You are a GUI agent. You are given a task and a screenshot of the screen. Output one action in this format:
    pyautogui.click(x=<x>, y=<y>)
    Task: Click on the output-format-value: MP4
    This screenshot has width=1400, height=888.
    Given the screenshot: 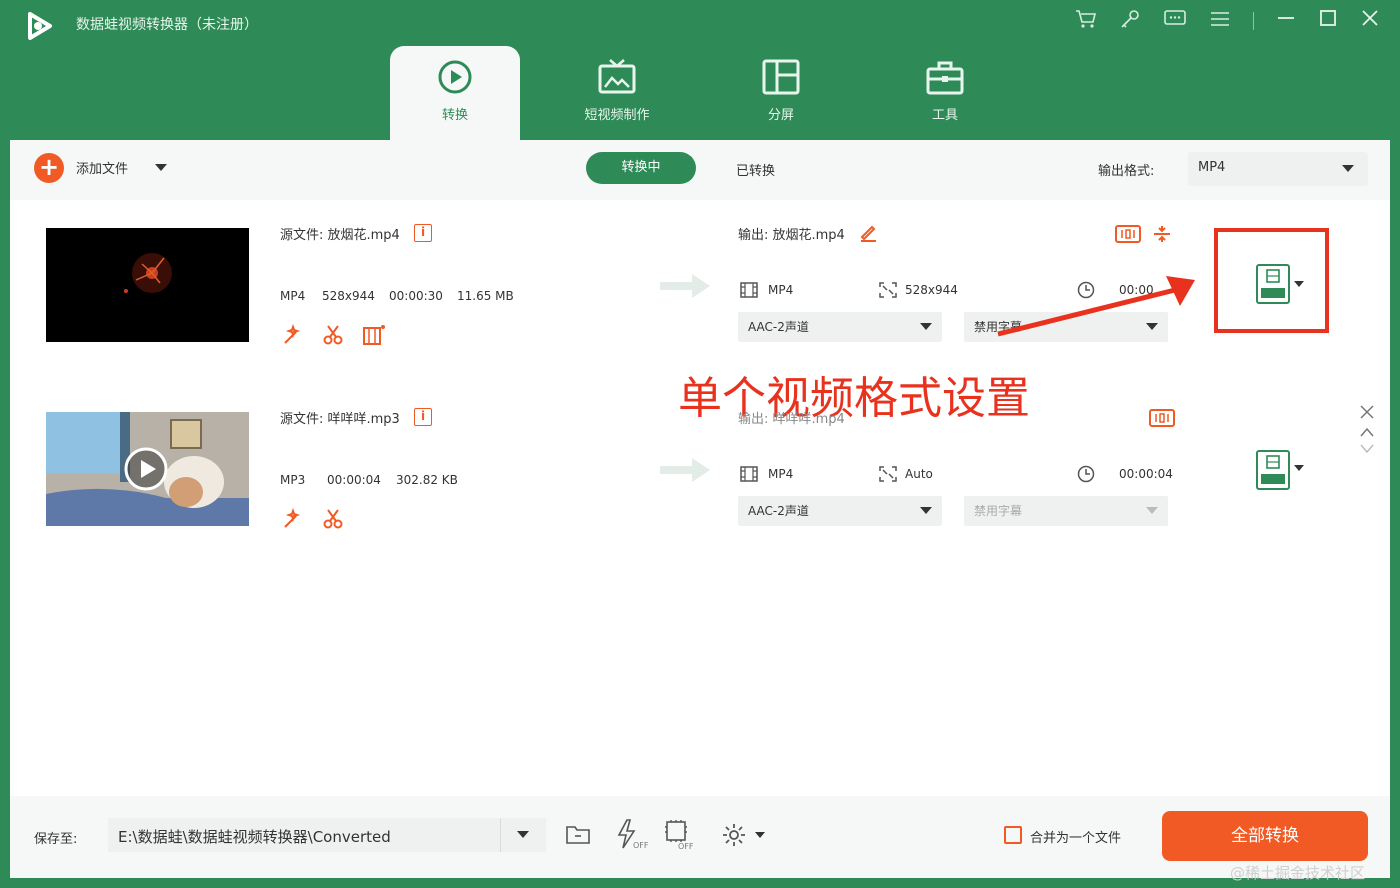 What is the action you would take?
    pyautogui.click(x=1212, y=167)
    